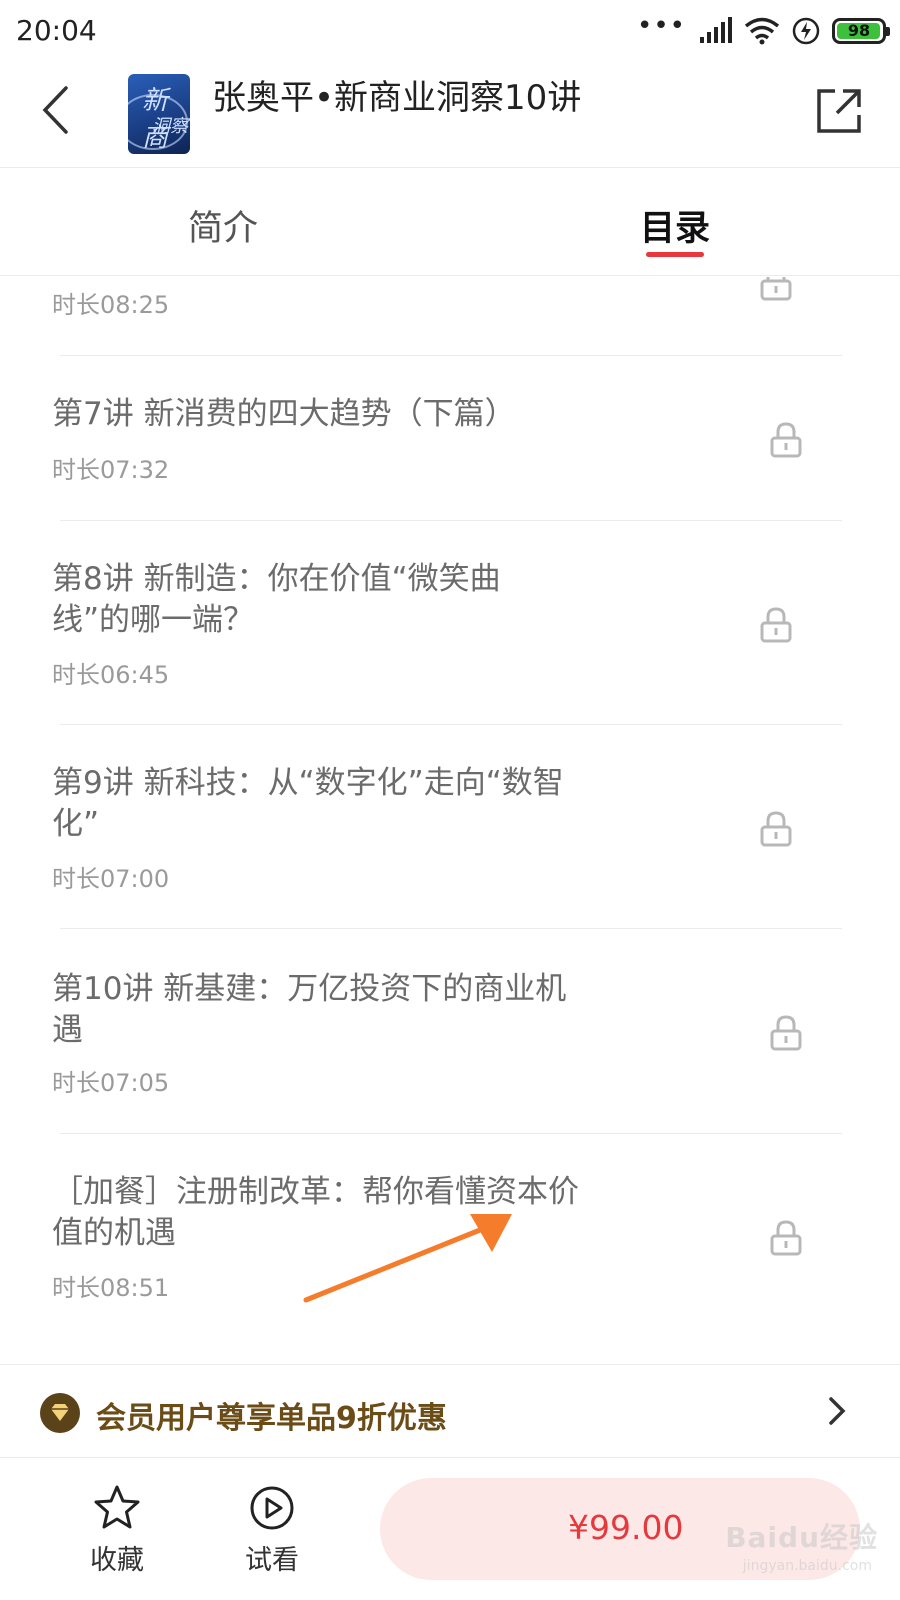 The height and width of the screenshot is (1600, 900). I want to click on item-title: 第8讲 新制造：你在价值“微笑曲线”的哪一端？, so click(276, 599).